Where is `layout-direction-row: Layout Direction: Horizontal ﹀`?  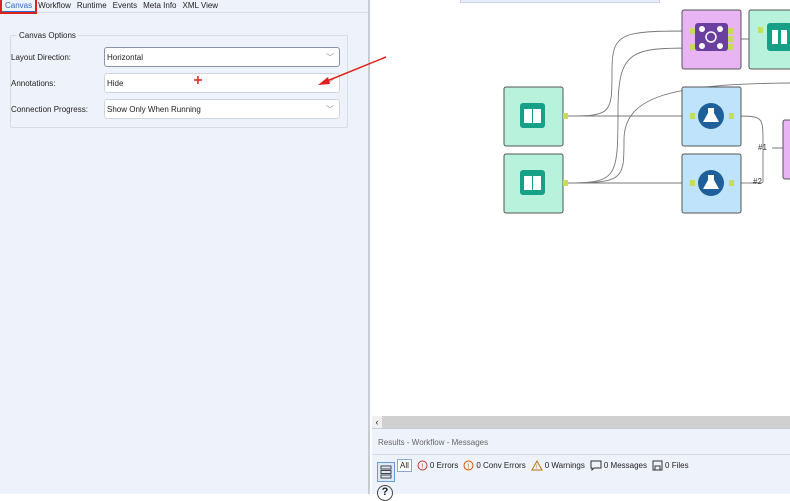
layout-direction-row: Layout Direction: Horizontal ﹀ is located at coordinates (175, 57).